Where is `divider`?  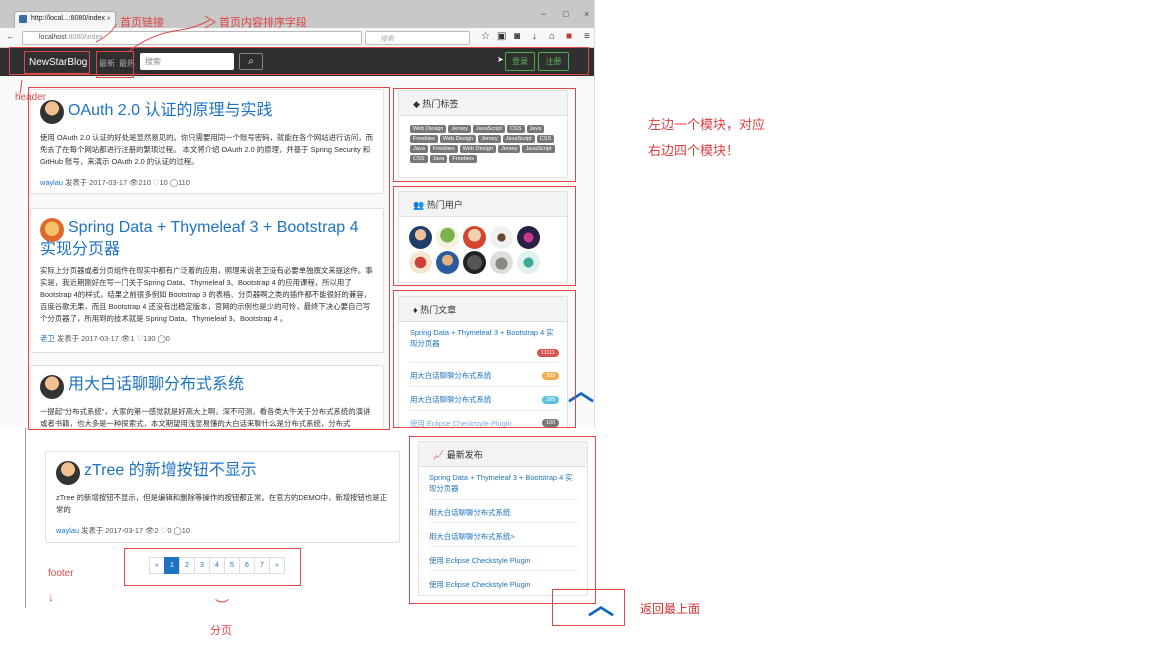
divider is located at coordinates (25, 518).